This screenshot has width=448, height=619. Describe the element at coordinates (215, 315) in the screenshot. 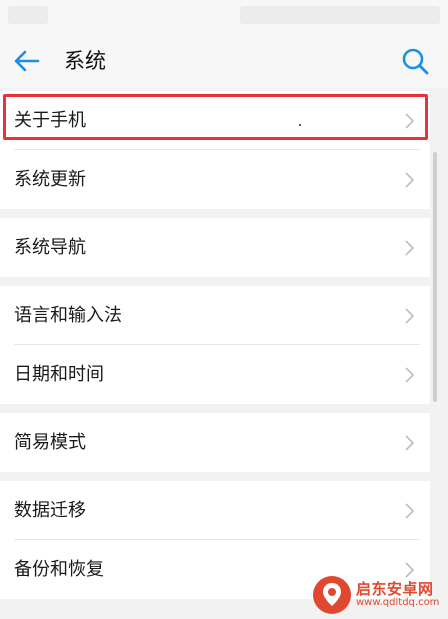

I see `settings-item-language-input: 语言和输入法` at that location.